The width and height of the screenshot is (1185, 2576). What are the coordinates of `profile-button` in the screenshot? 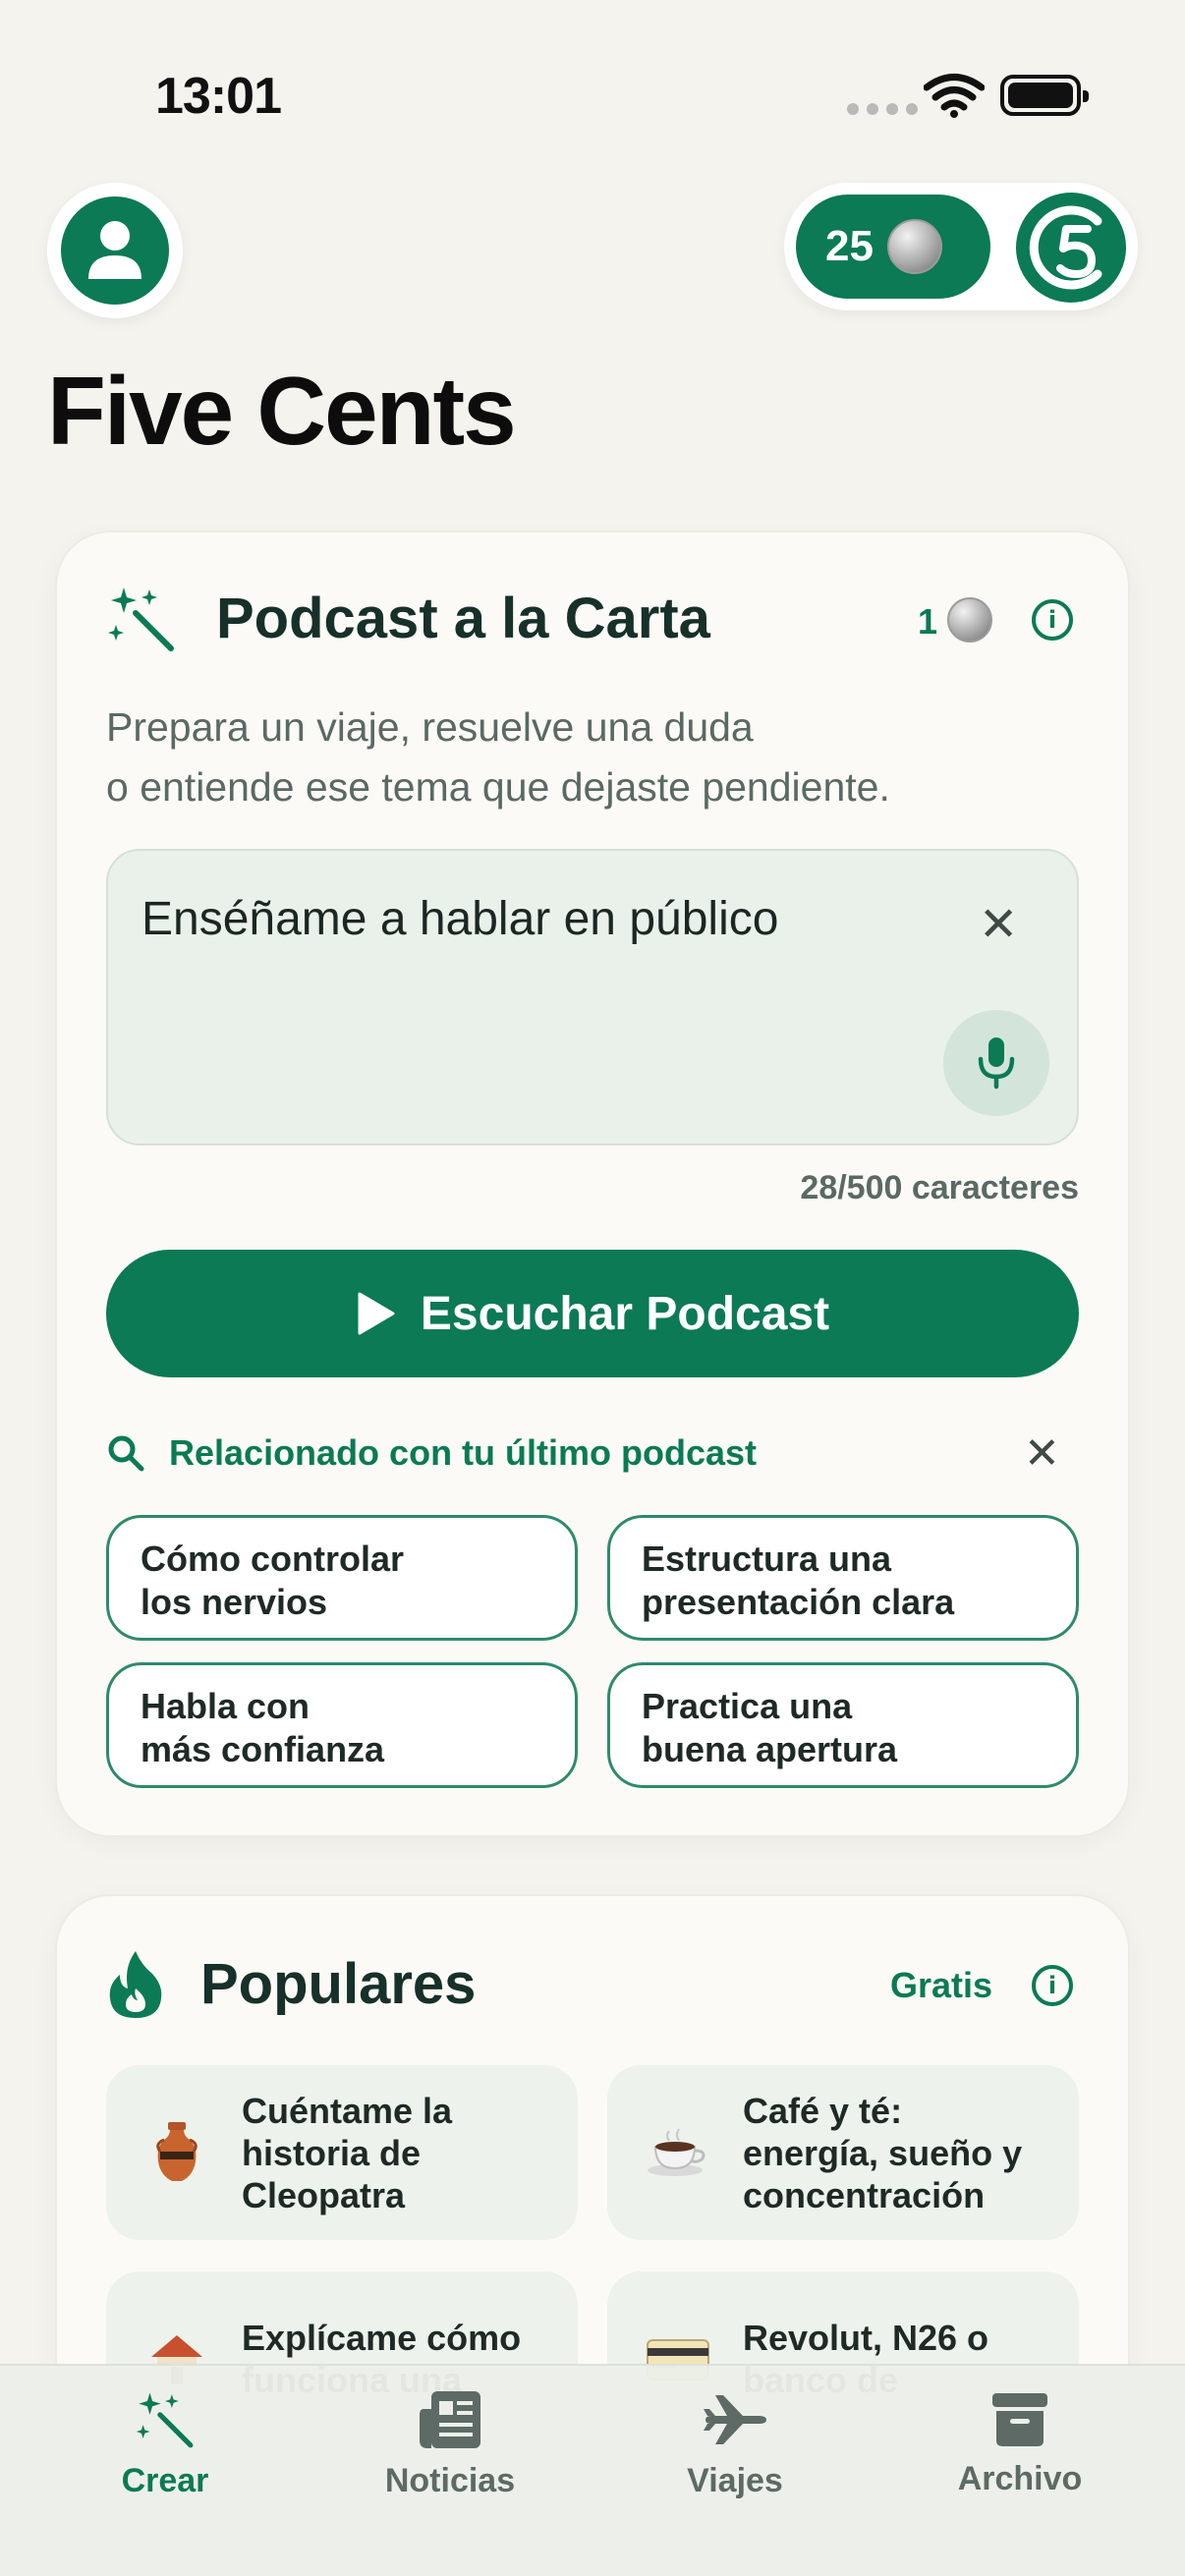 It's located at (115, 250).